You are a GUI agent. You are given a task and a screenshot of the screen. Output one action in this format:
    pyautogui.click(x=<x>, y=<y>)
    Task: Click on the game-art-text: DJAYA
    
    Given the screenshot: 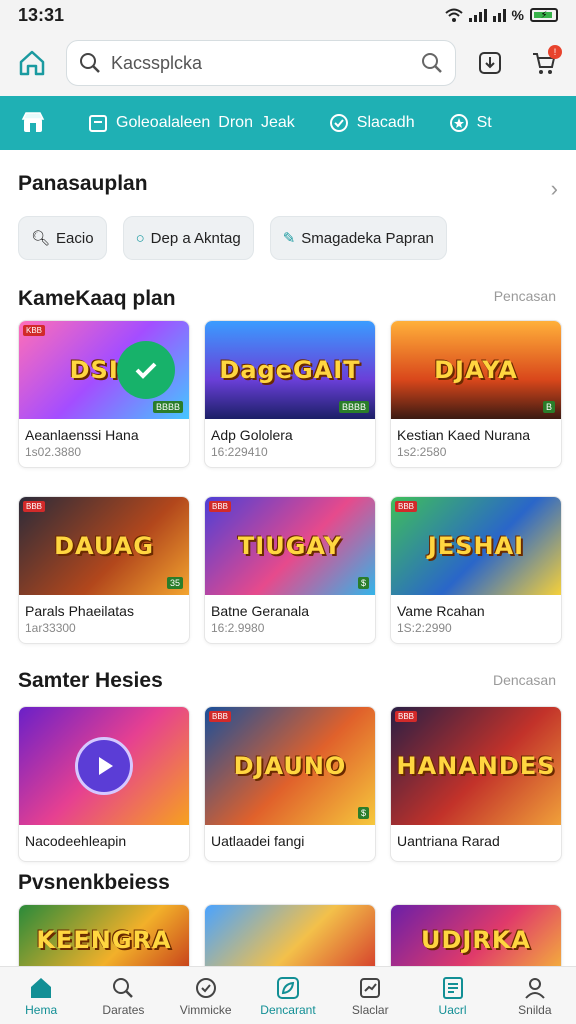 What is the action you would take?
    pyautogui.click(x=476, y=370)
    